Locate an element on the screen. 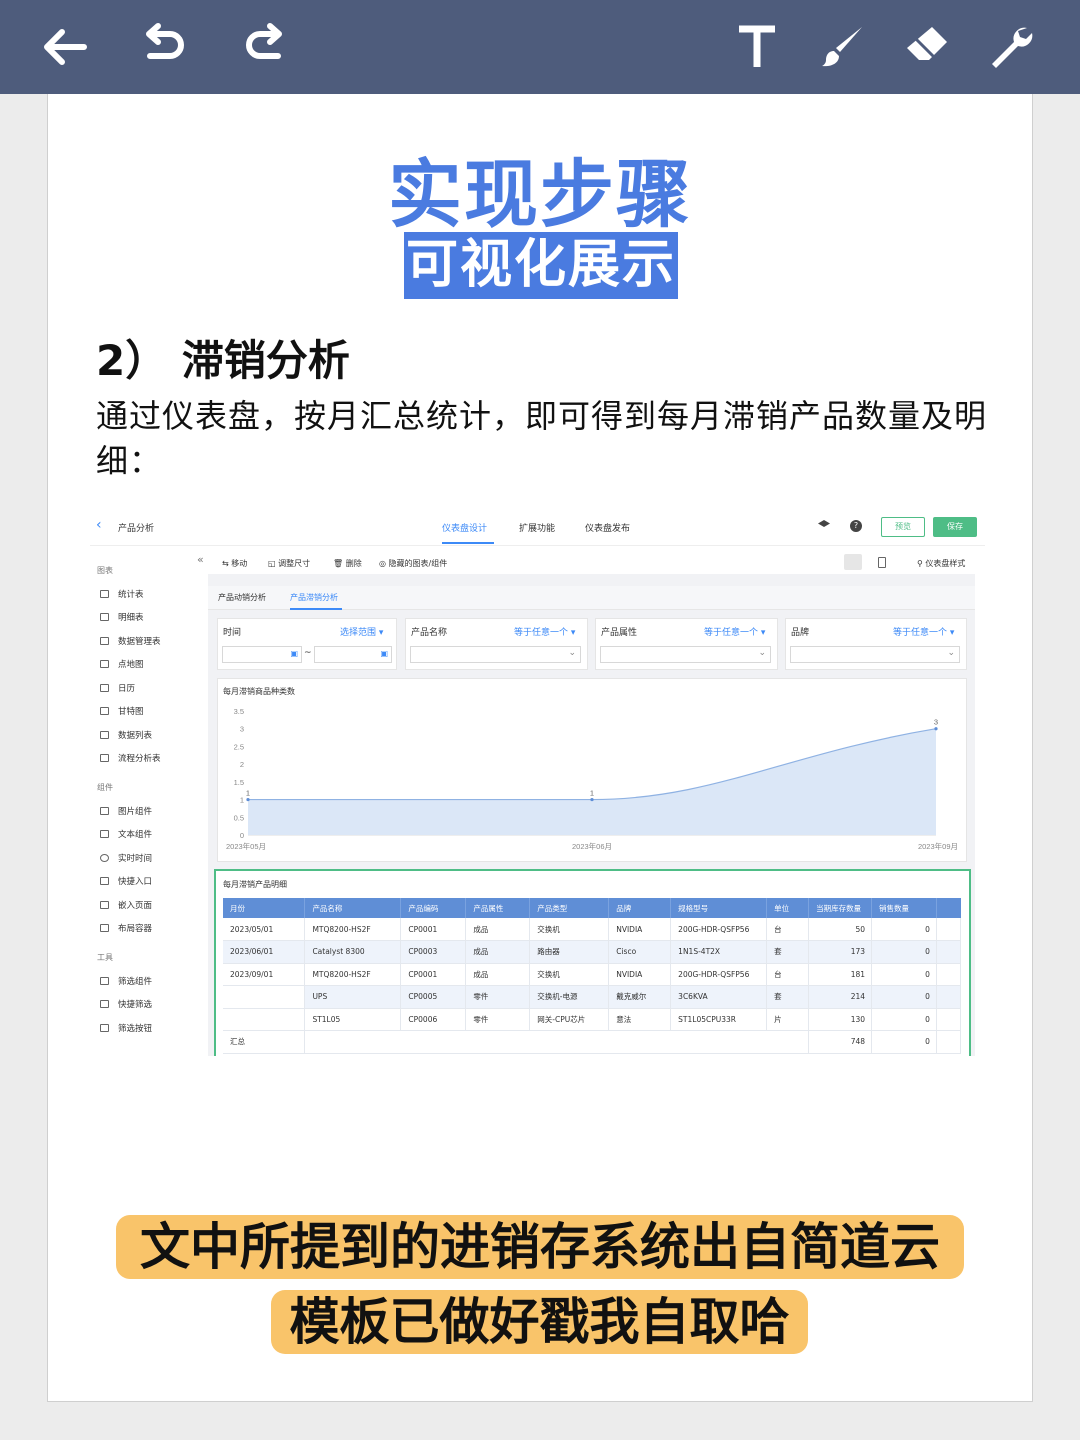  date-end-input: ▣ is located at coordinates (353, 654).